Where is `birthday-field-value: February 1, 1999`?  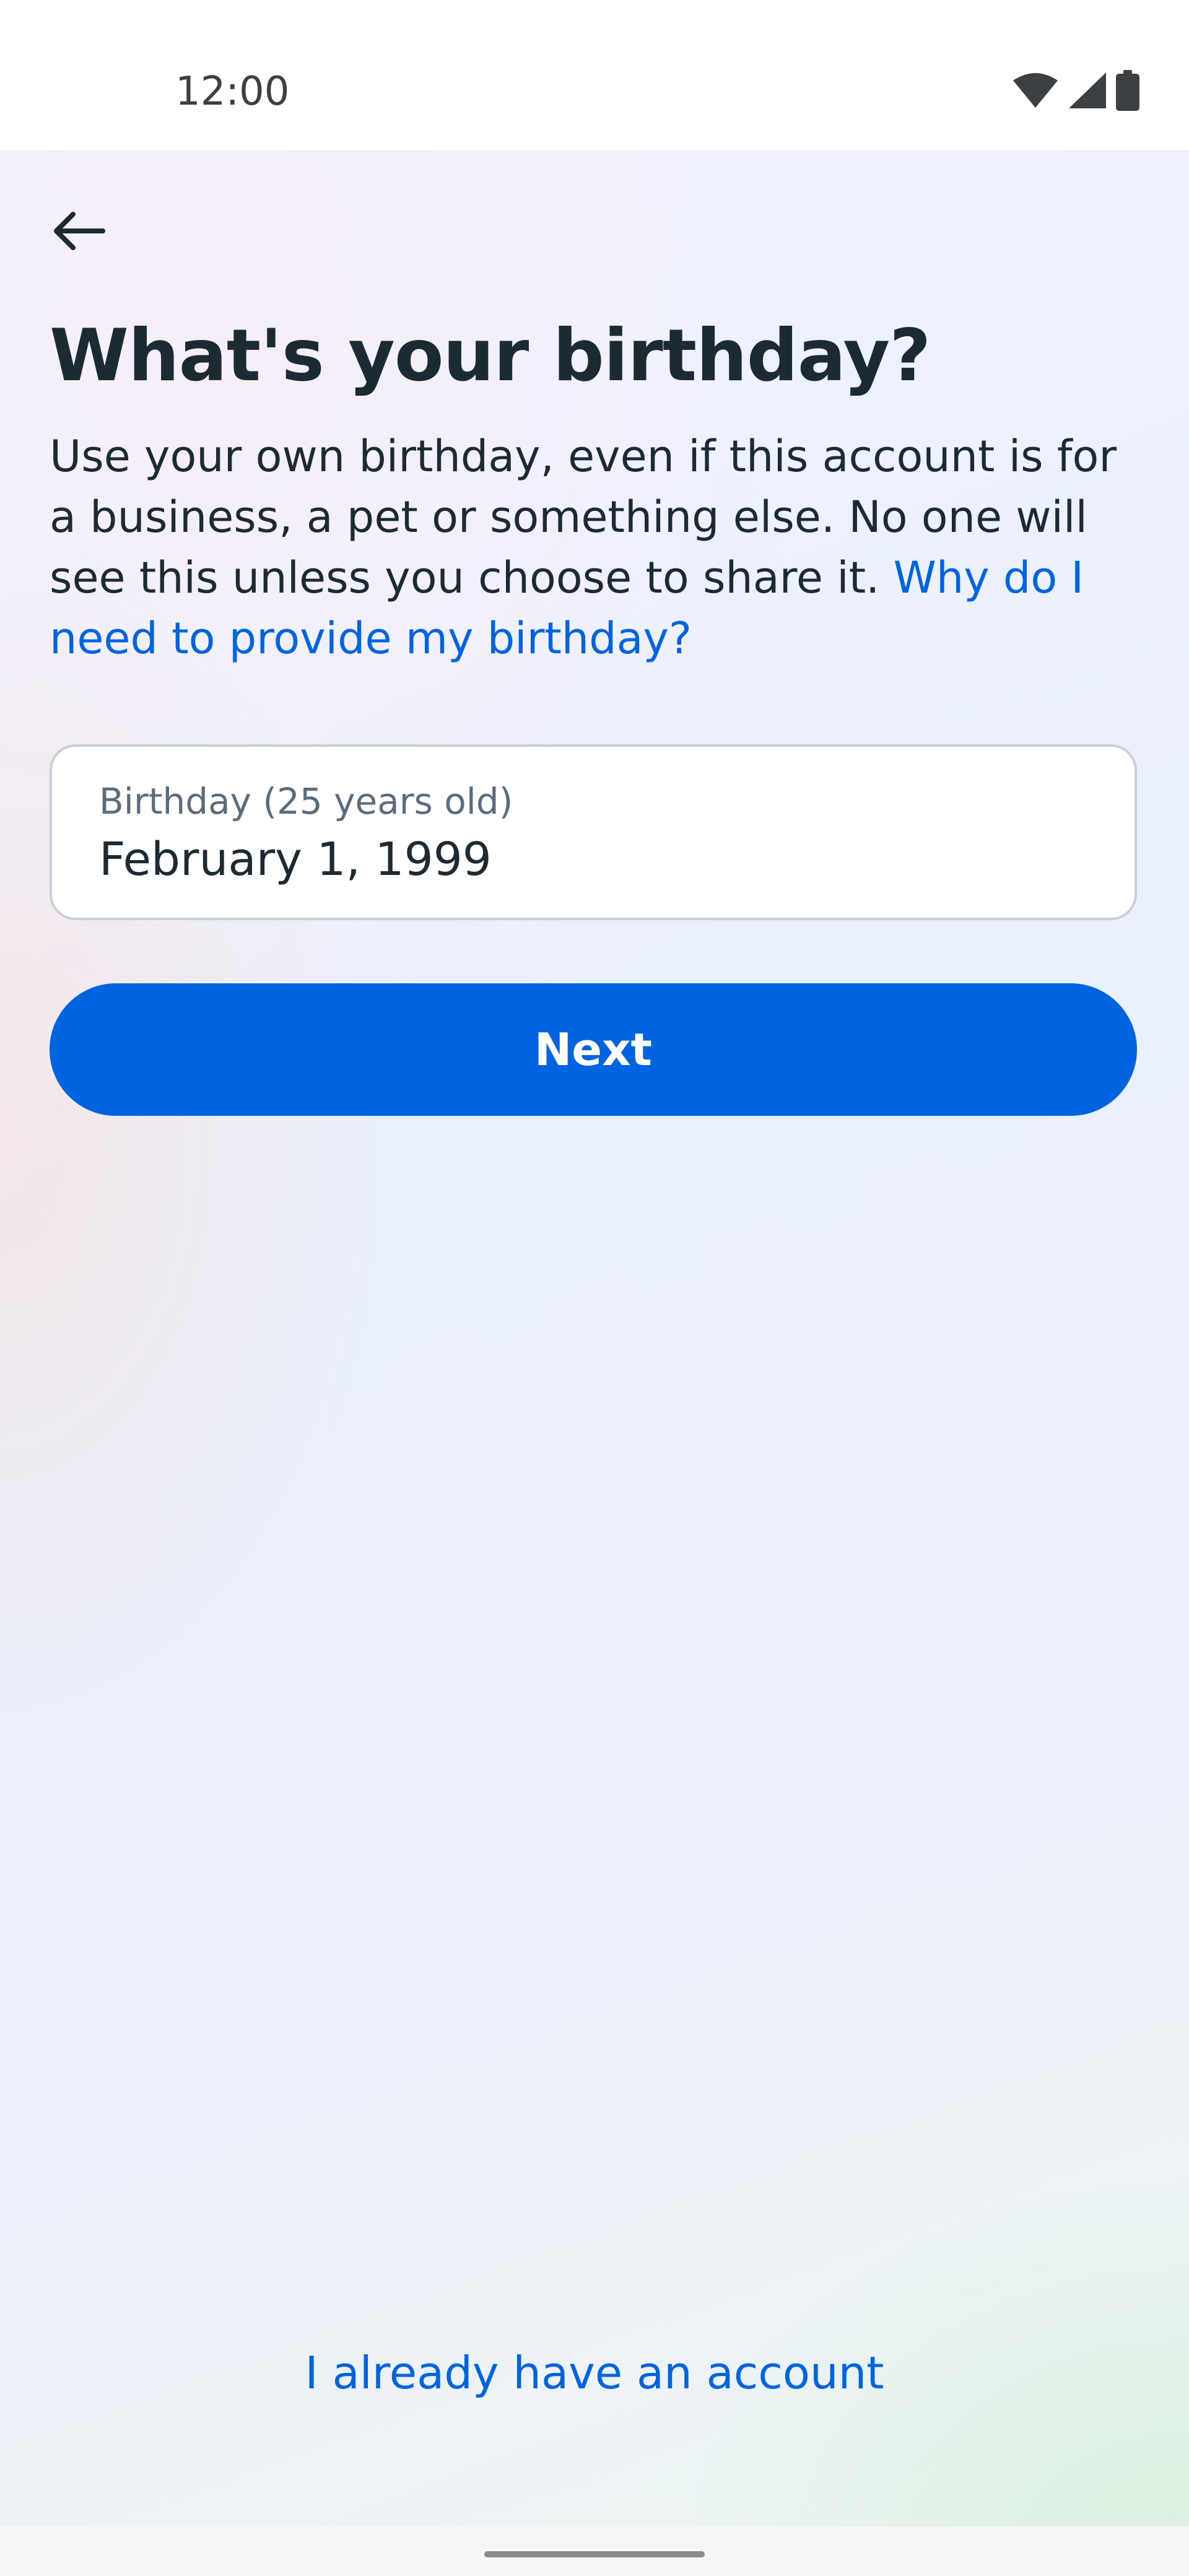
birthday-field-value: February 1, 1999 is located at coordinates (295, 859).